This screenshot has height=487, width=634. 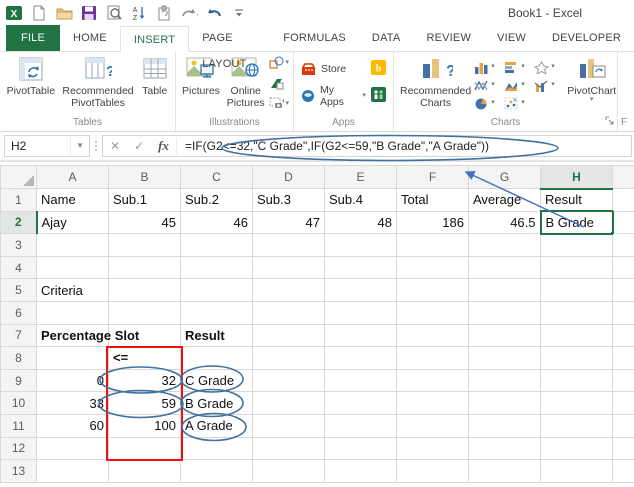 I want to click on cell-D10, so click(x=288, y=403).